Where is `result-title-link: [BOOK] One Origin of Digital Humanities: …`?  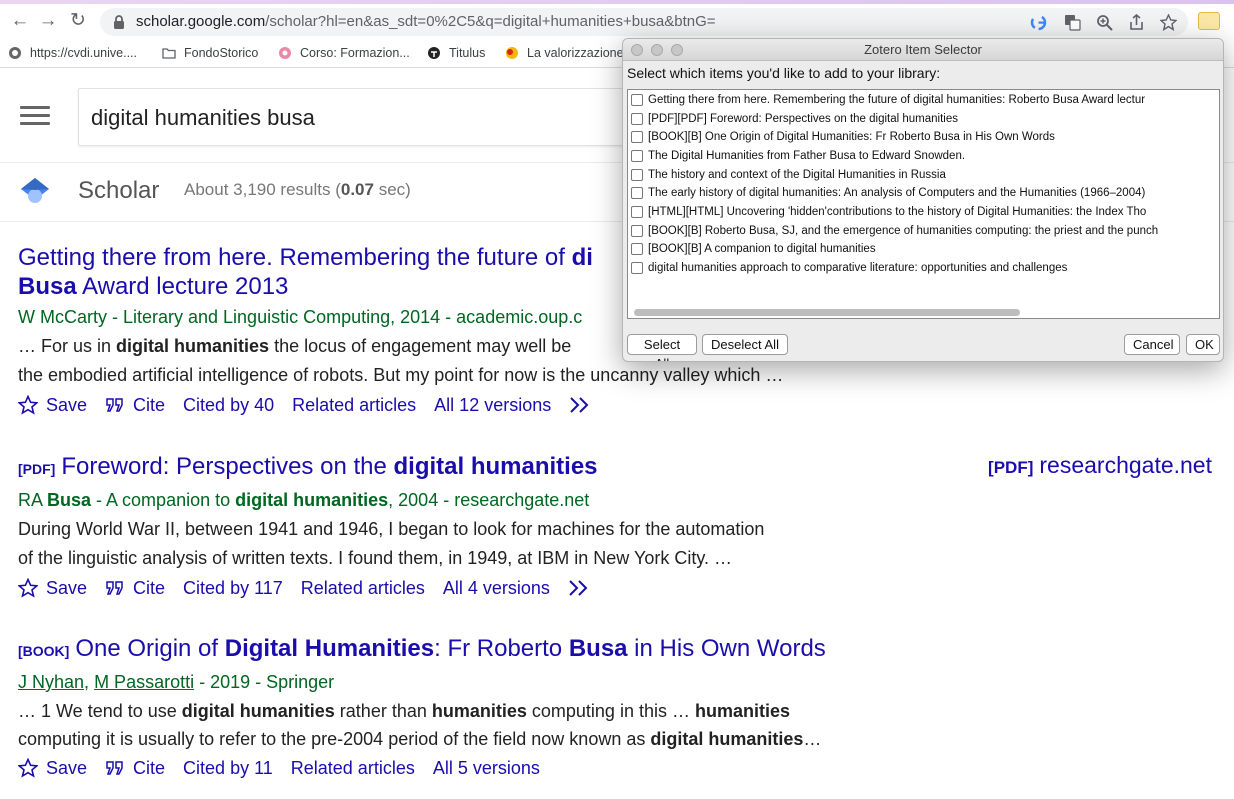
result-title-link: [BOOK] One Origin of Digital Humanities: … is located at coordinates (623, 650).